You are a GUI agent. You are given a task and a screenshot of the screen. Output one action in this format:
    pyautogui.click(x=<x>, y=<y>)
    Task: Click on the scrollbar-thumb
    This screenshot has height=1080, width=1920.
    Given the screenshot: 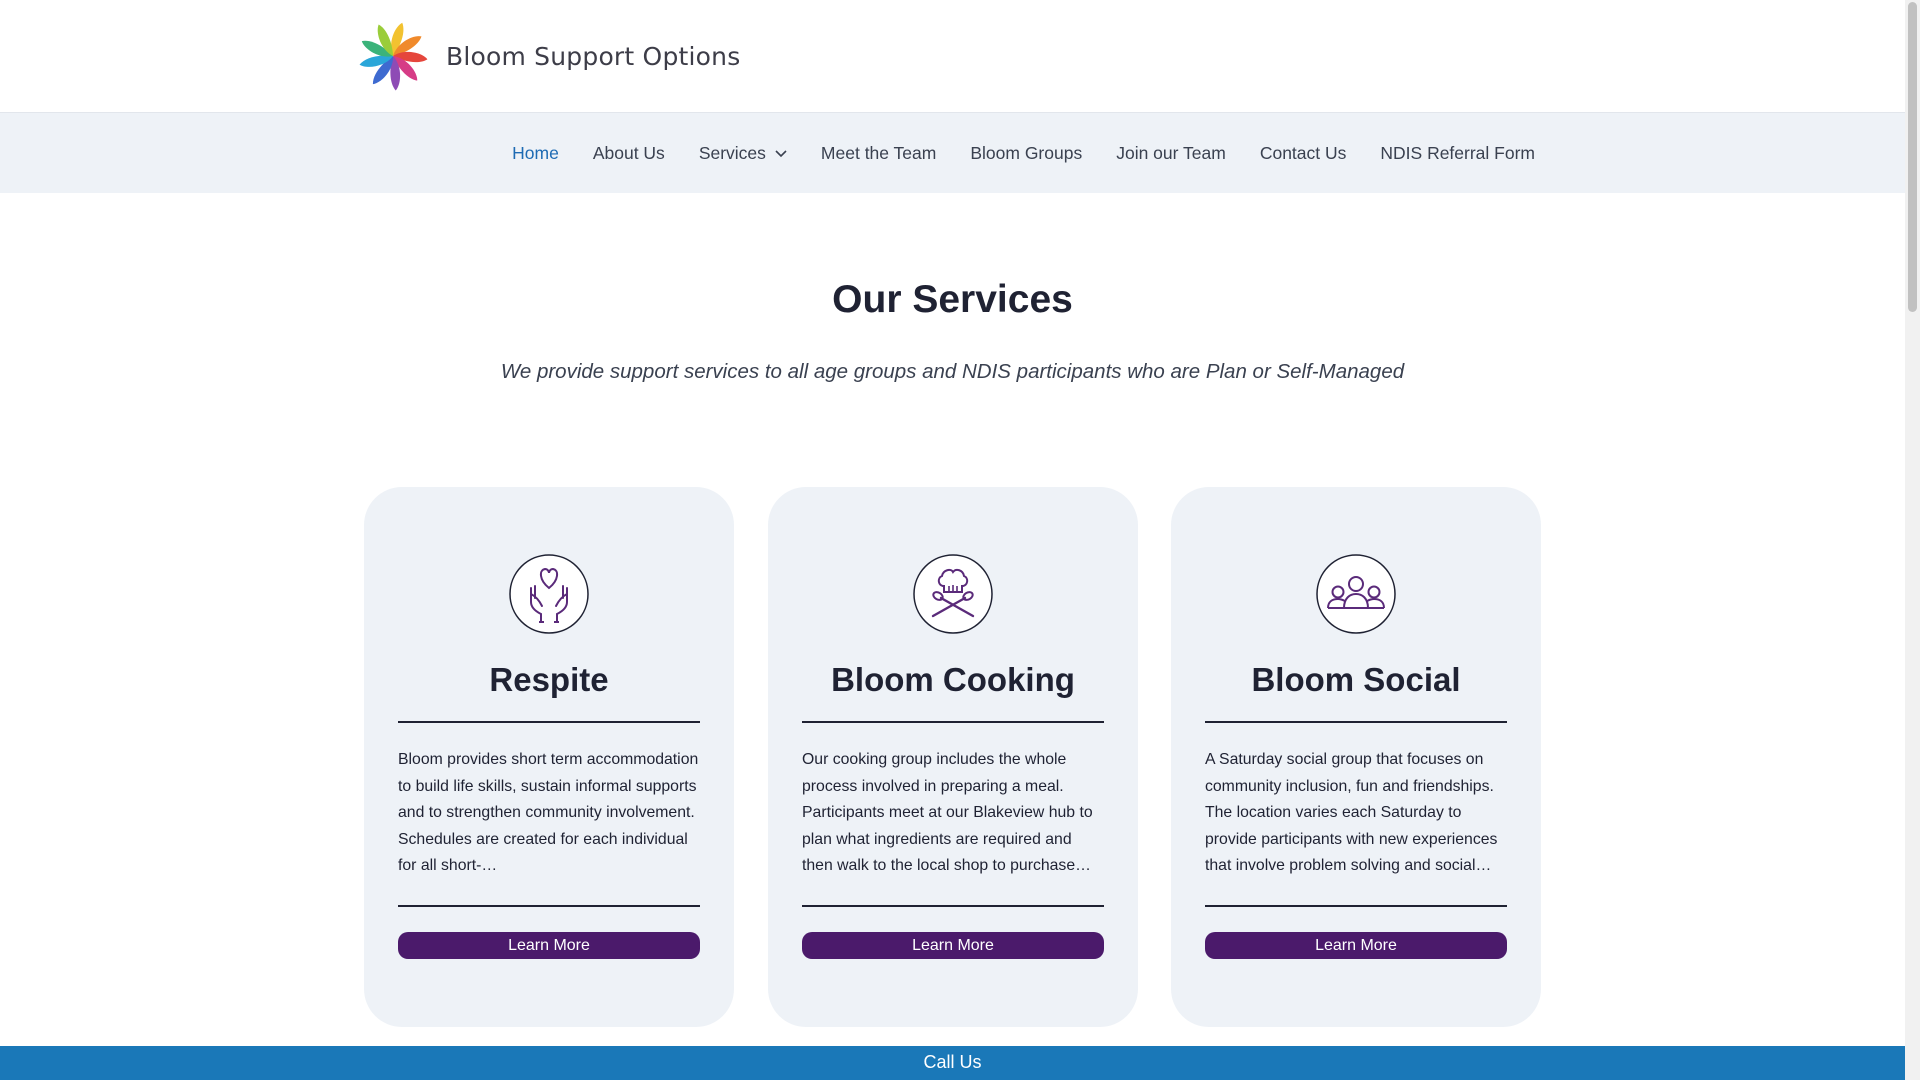 What is the action you would take?
    pyautogui.click(x=1912, y=157)
    